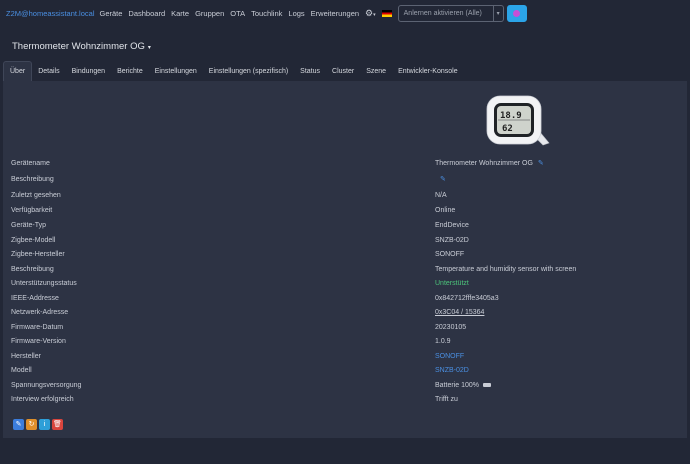 This screenshot has width=690, height=464. Describe the element at coordinates (452, 371) in the screenshot. I see `model-link: SNZB-02D` at that location.